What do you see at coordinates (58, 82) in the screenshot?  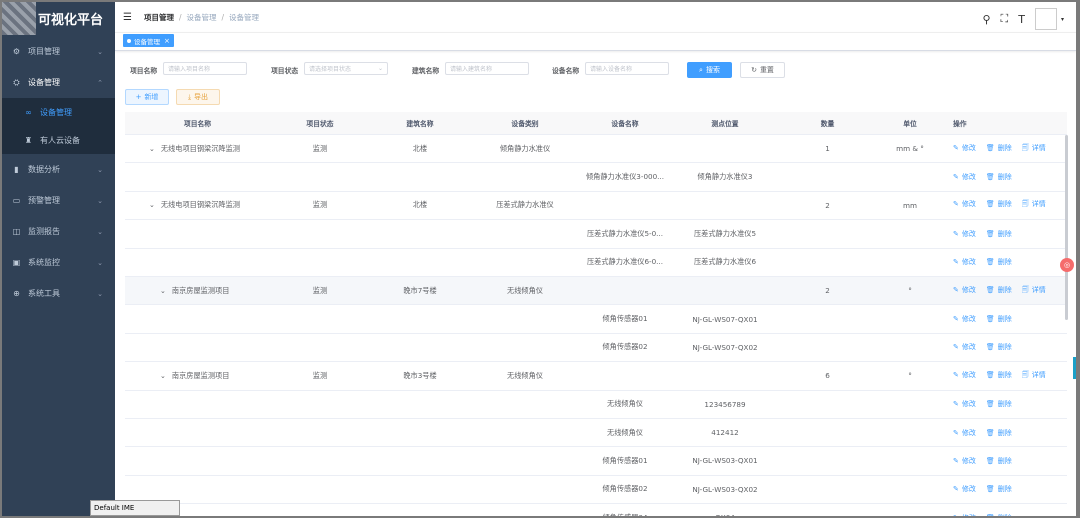 I see `sidebar-item-1: ⛭ 设备管理 ⌃` at bounding box center [58, 82].